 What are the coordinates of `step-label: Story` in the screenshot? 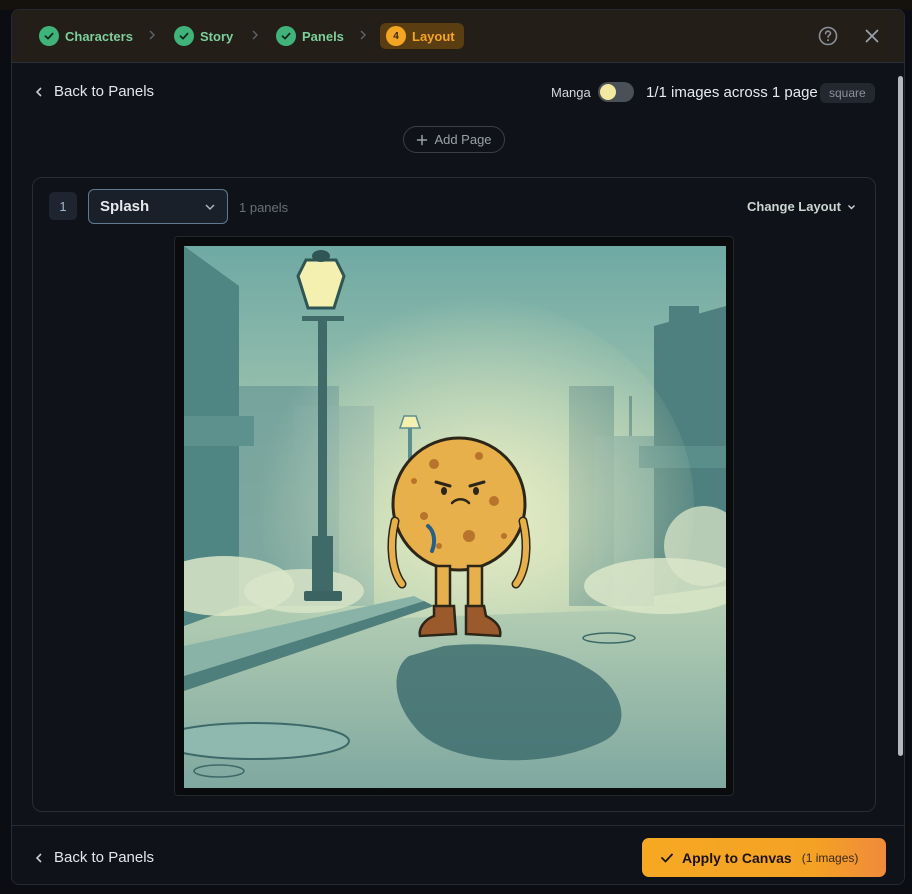 It's located at (217, 36).